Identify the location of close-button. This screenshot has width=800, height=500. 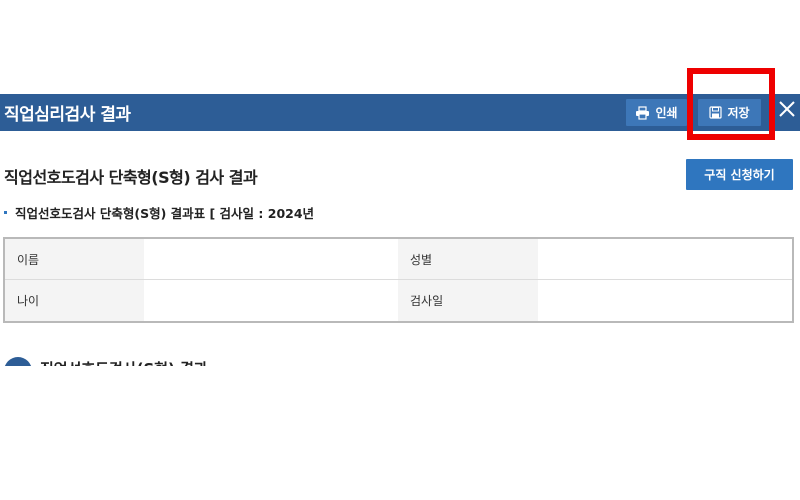
(787, 111).